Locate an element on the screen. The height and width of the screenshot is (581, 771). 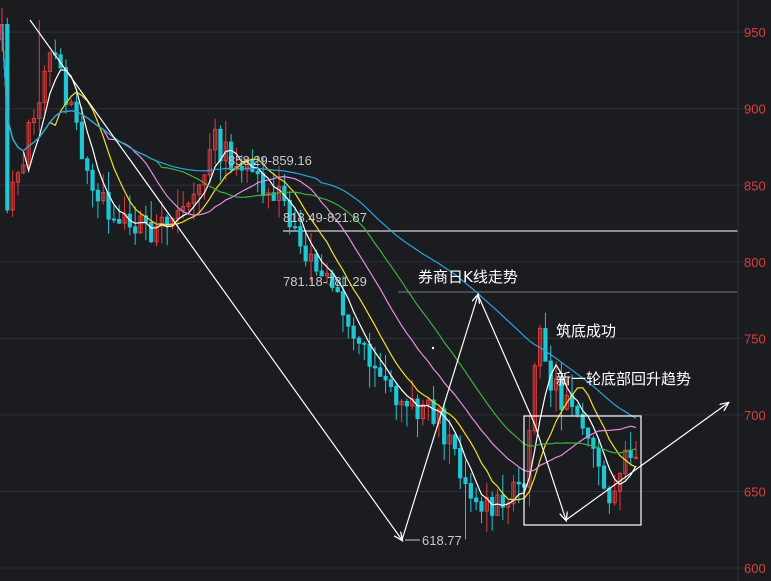
y-tick-label: 700 is located at coordinates (755, 415).